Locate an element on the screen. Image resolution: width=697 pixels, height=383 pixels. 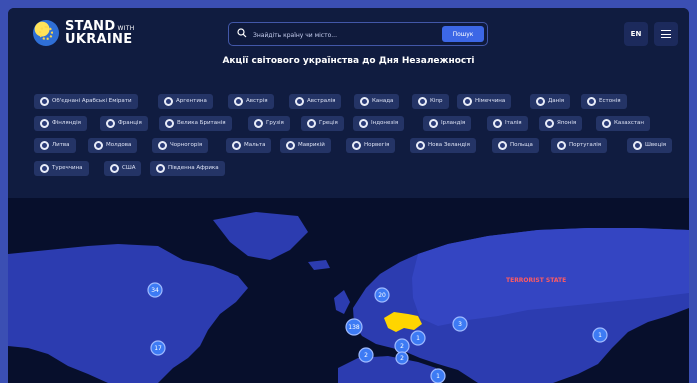
search-bar: Пошук is located at coordinates (358, 34).